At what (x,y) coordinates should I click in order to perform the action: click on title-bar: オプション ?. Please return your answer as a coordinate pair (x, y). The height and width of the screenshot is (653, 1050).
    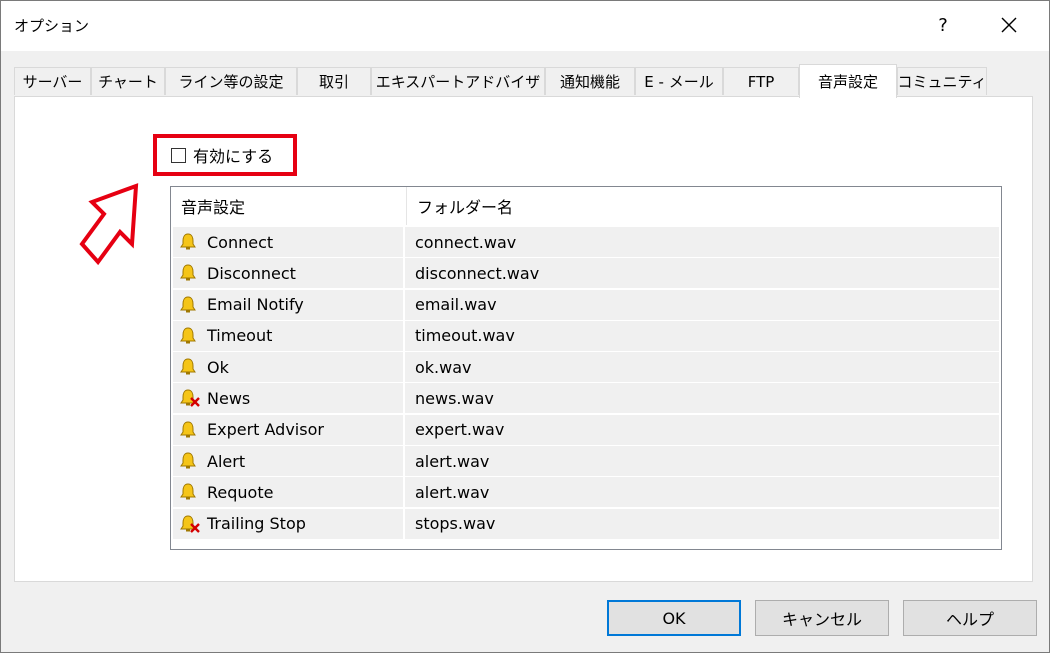
    Looking at the image, I should click on (525, 26).